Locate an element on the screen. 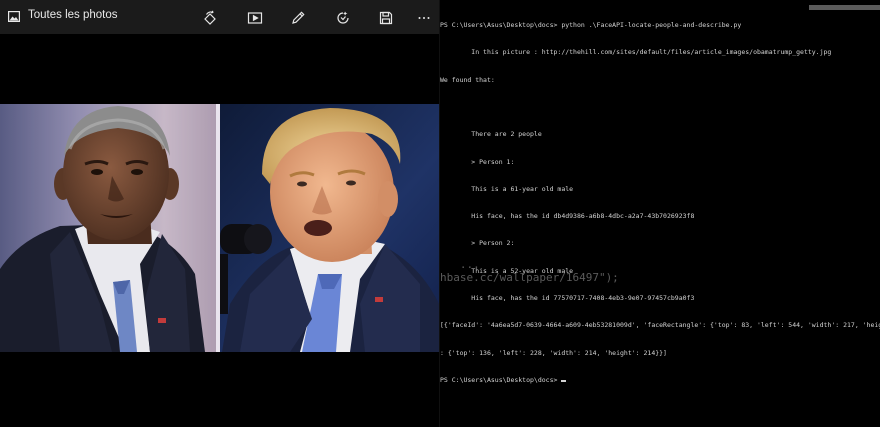 The image size is (880, 427). slideshow-icon is located at coordinates (255, 18).